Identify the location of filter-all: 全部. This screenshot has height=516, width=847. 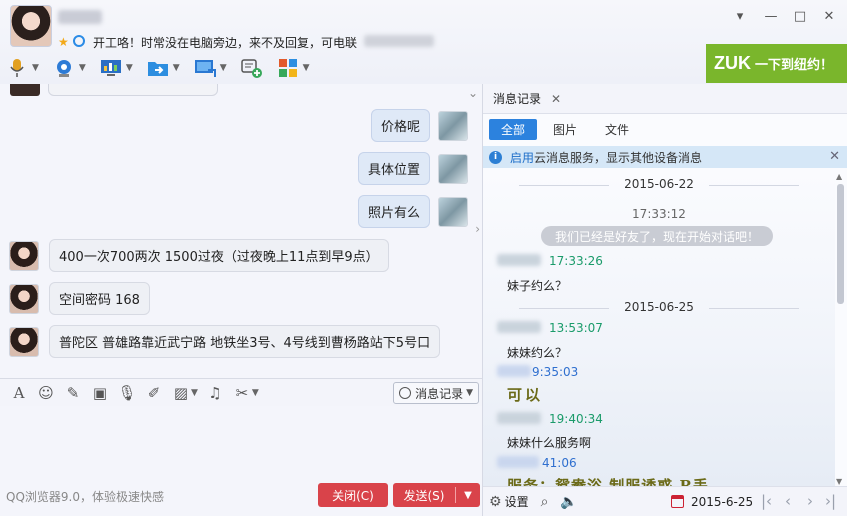
(513, 129).